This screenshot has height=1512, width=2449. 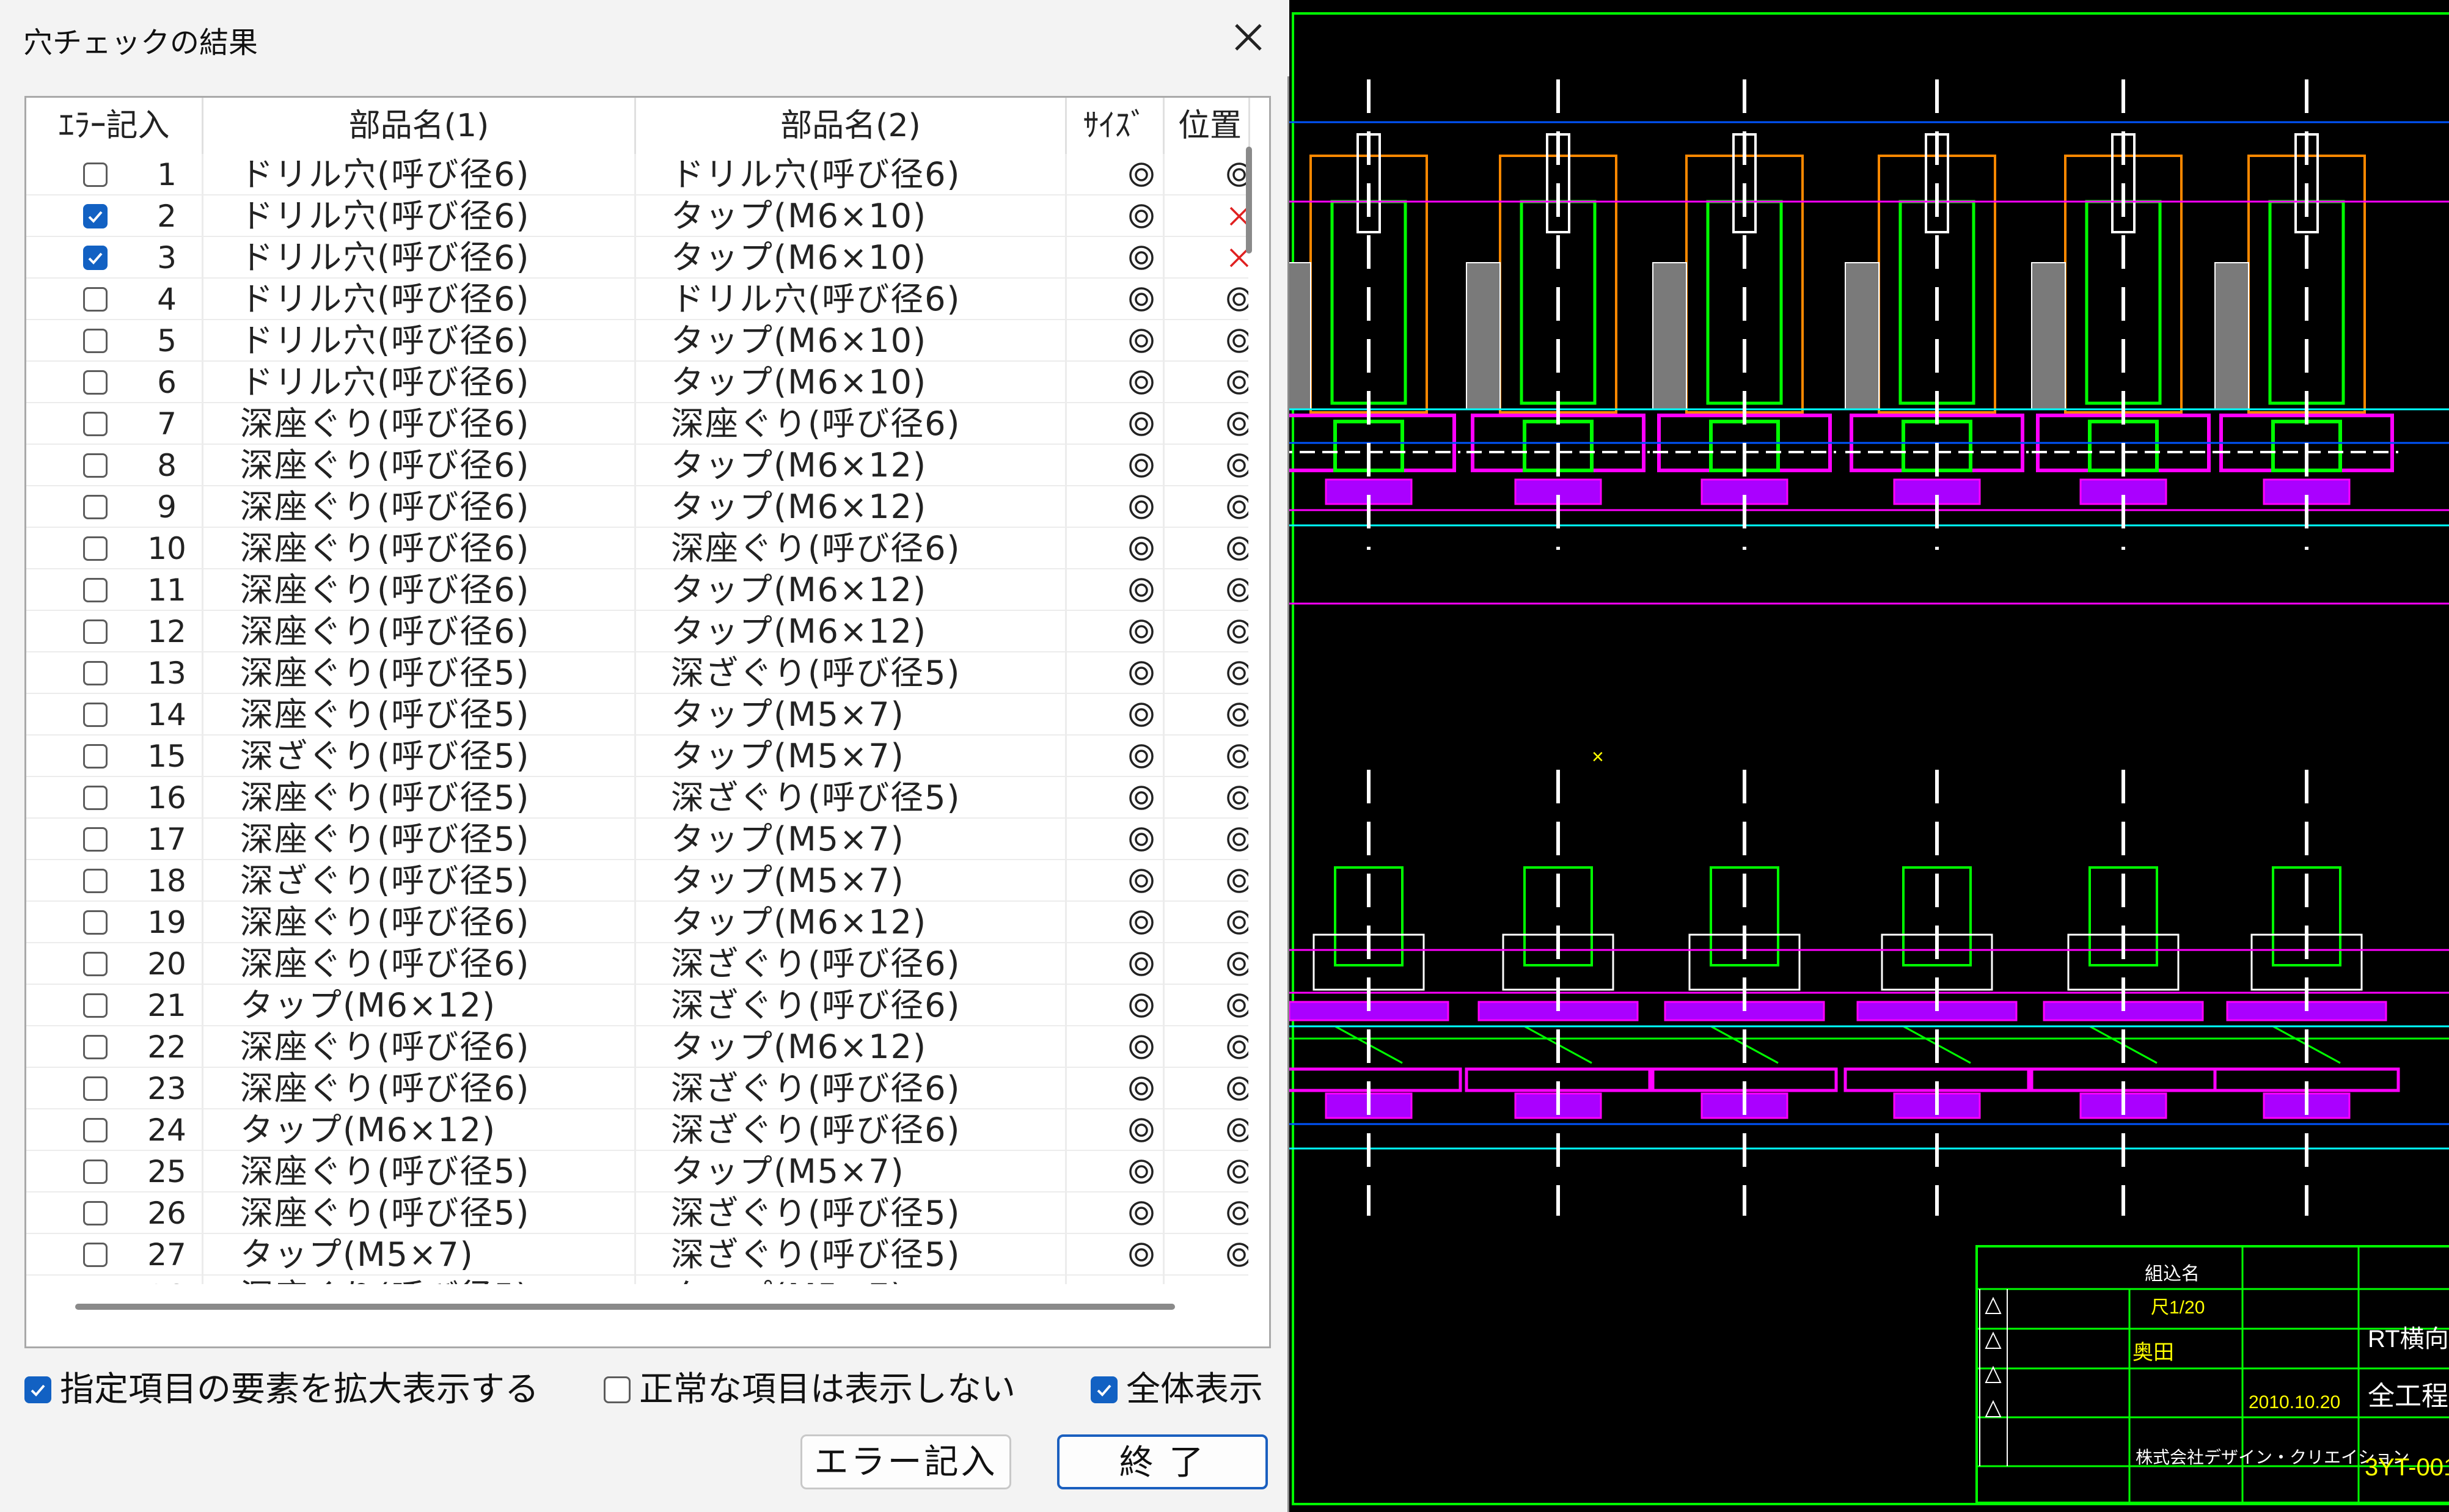 I want to click on part-name-1: タップ(M6×12), so click(x=368, y=1130).